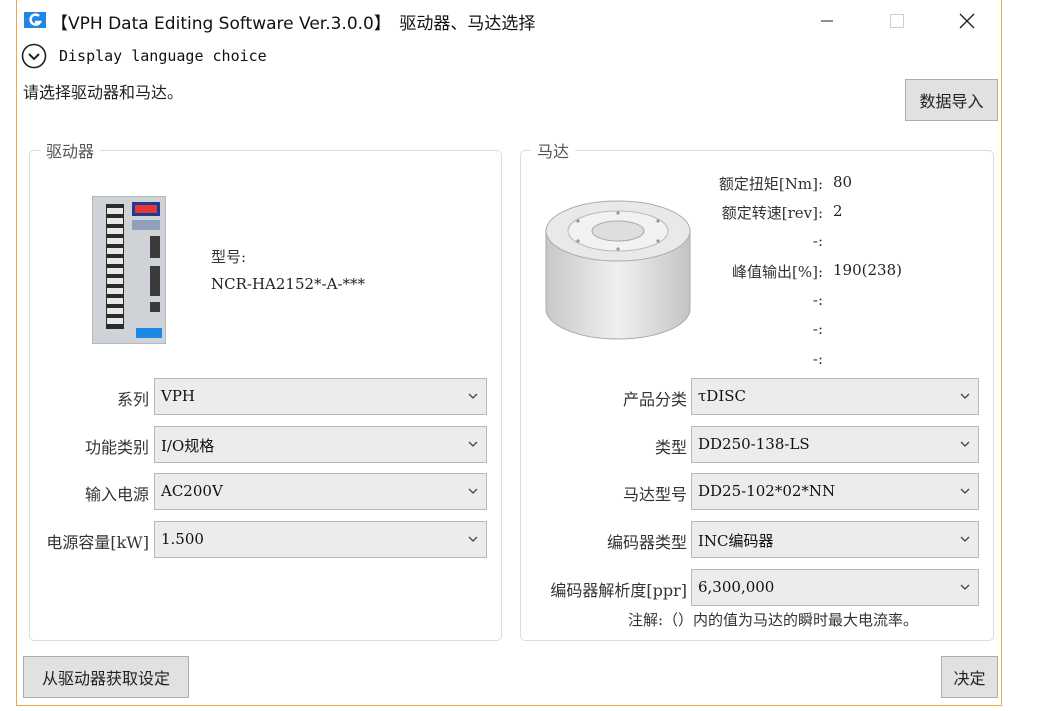 This screenshot has width=1037, height=711. I want to click on spec-blank-label-2: -:, so click(817, 300).